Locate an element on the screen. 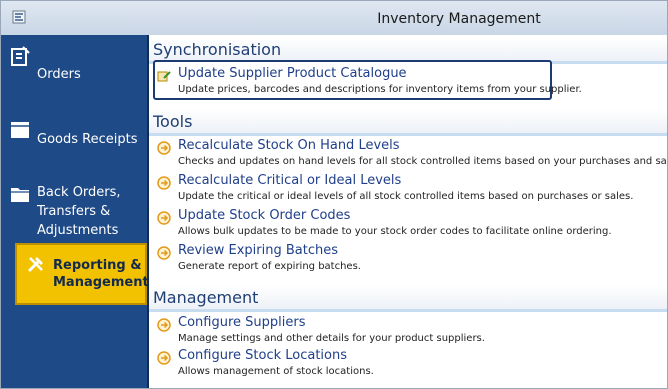  section-header-management: Management is located at coordinates (408, 298).